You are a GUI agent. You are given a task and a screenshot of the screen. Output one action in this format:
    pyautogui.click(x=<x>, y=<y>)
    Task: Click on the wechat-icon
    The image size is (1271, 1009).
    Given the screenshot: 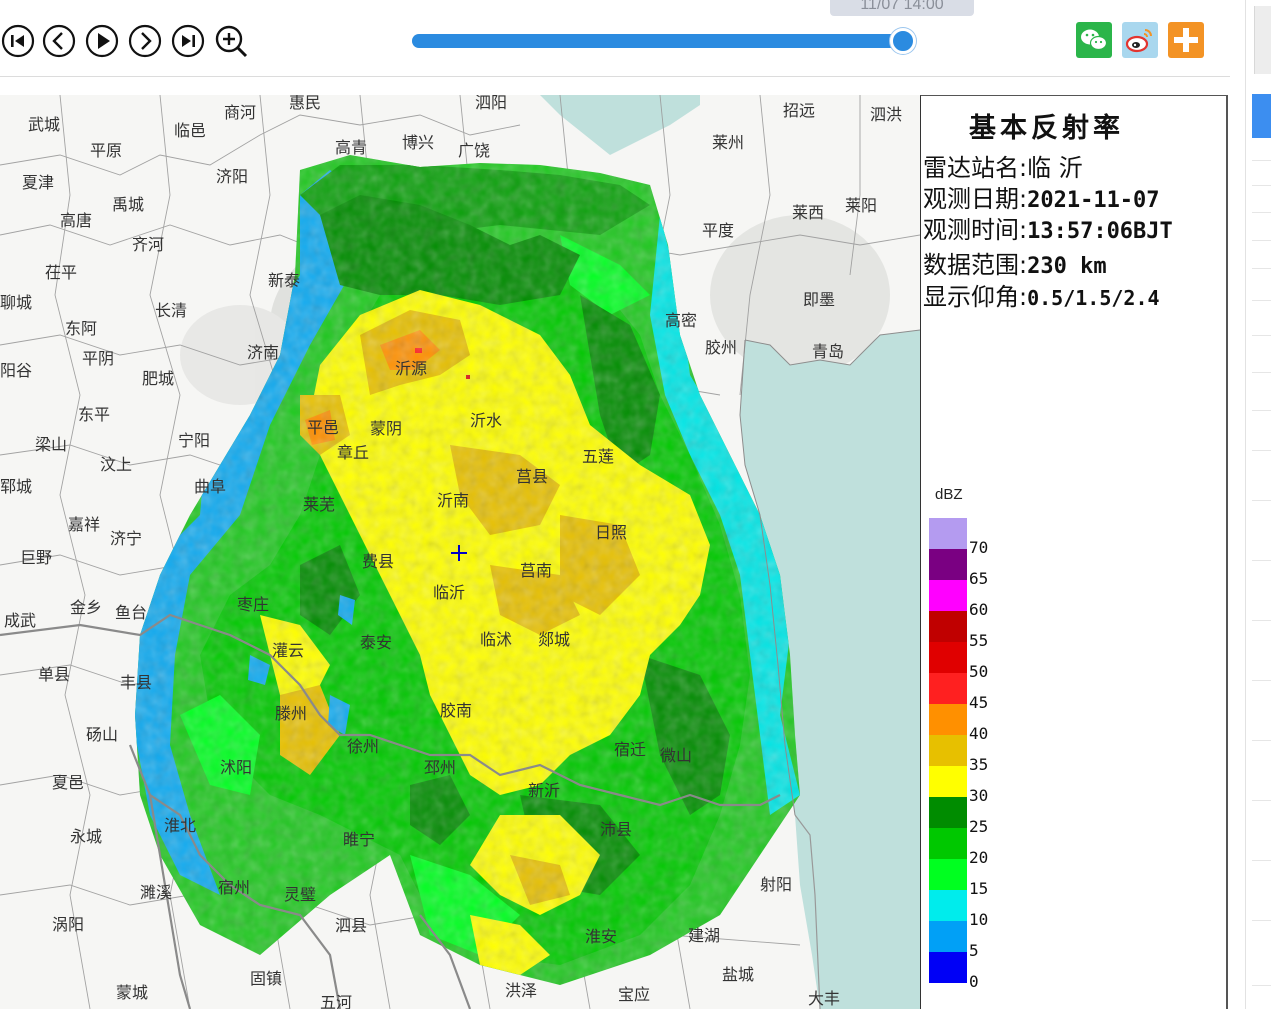 What is the action you would take?
    pyautogui.click(x=1094, y=40)
    